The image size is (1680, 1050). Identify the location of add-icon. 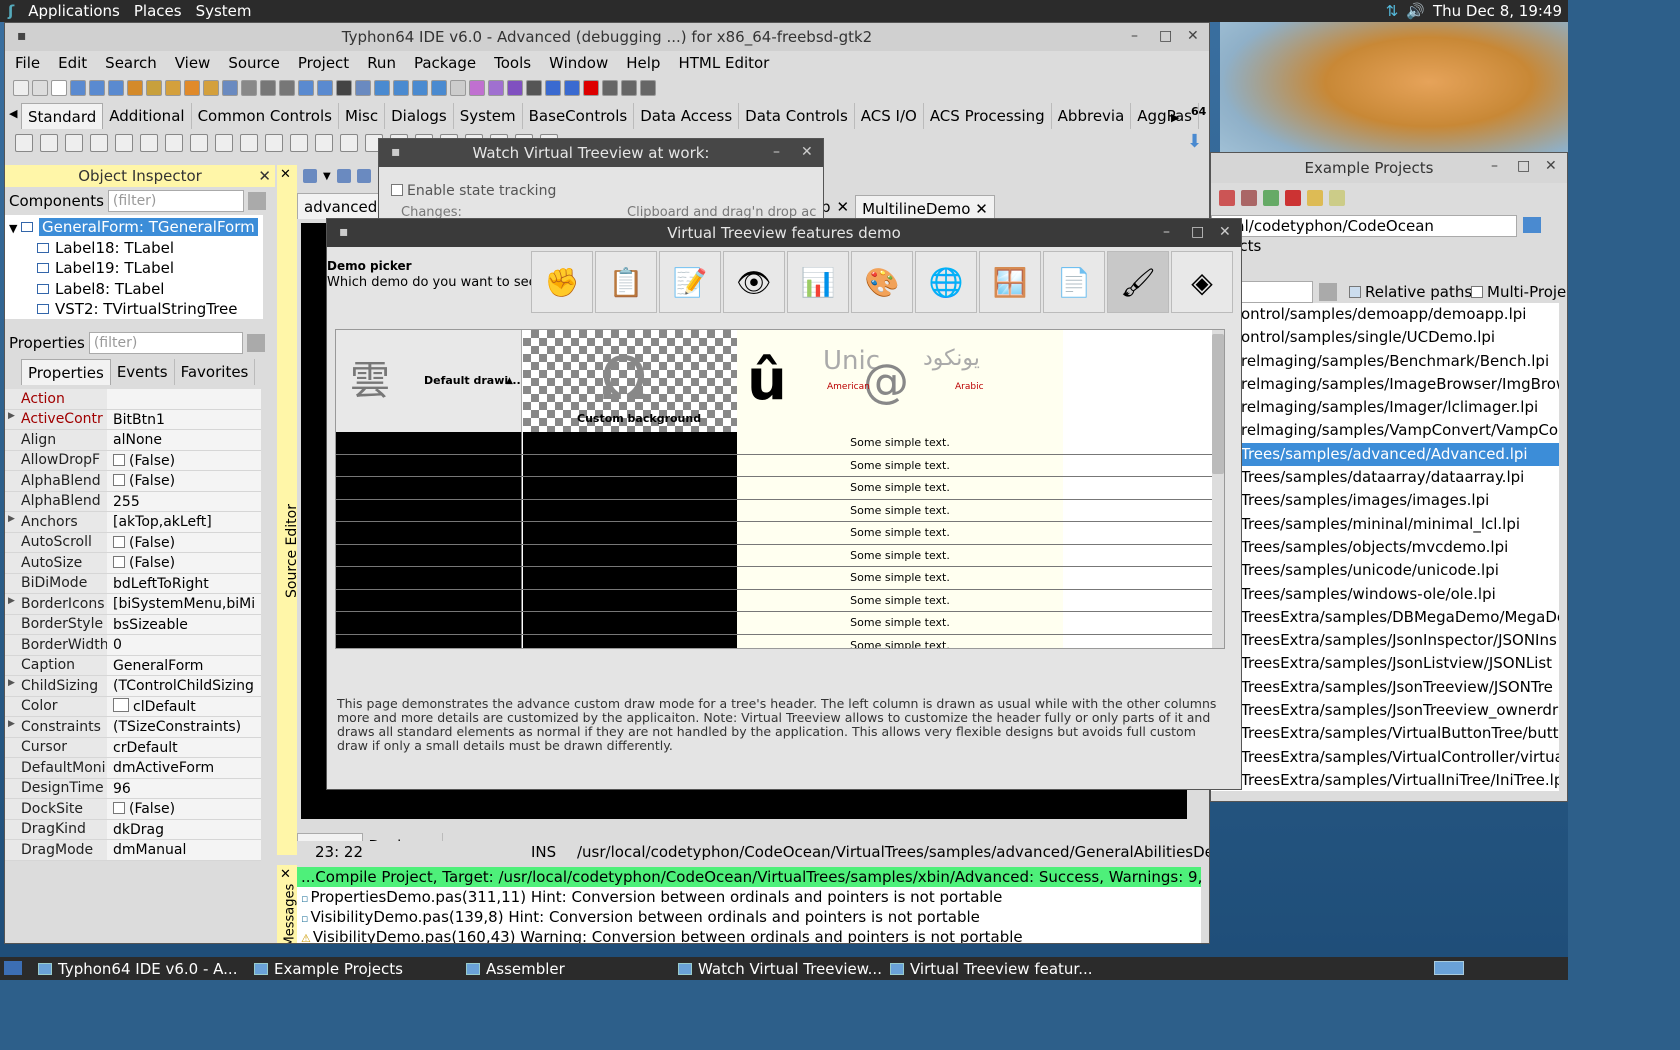
(1271, 198).